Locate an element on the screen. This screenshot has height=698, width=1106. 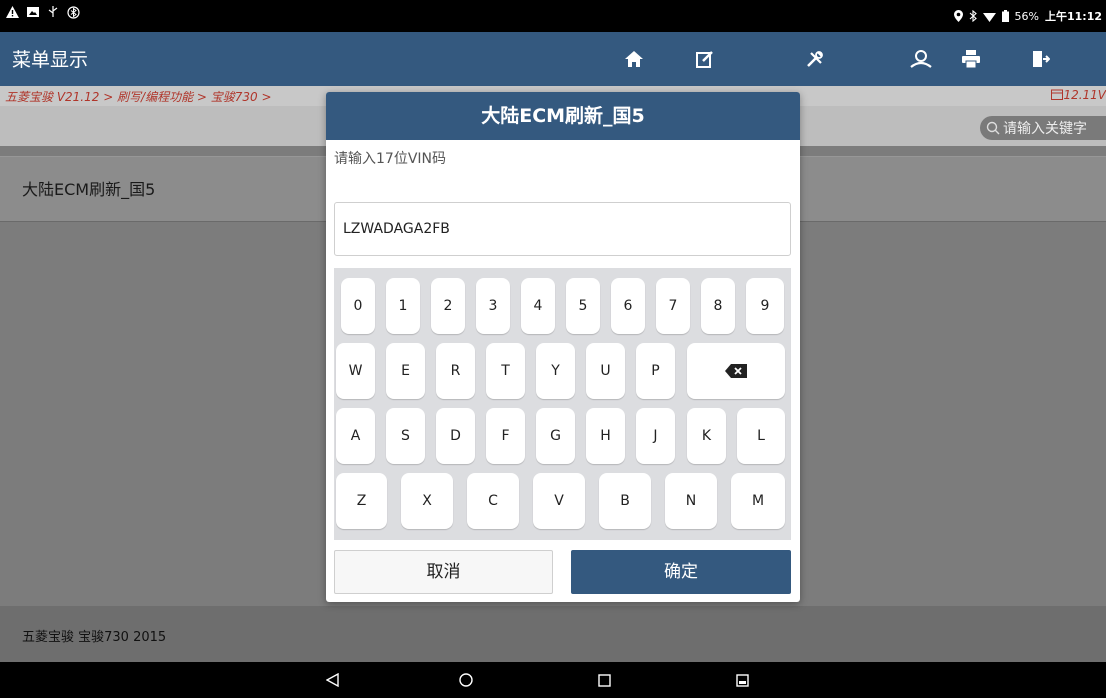
calendar-icon is located at coordinates (1057, 94).